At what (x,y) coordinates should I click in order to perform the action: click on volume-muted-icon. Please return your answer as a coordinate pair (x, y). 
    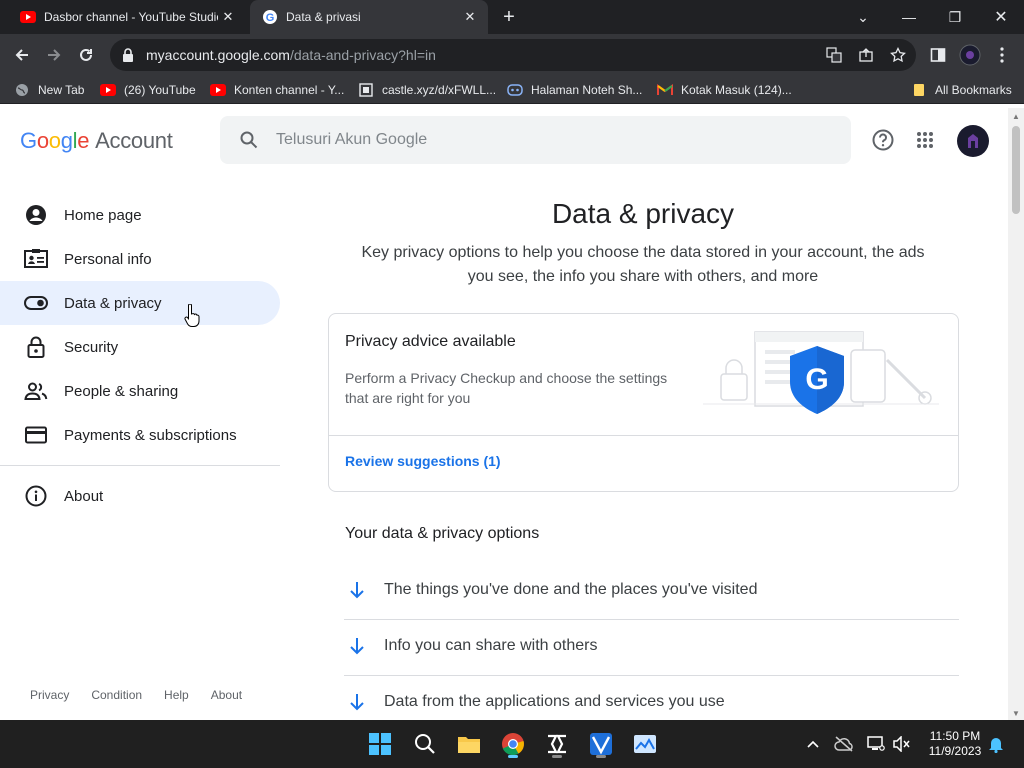
    Looking at the image, I should click on (902, 744).